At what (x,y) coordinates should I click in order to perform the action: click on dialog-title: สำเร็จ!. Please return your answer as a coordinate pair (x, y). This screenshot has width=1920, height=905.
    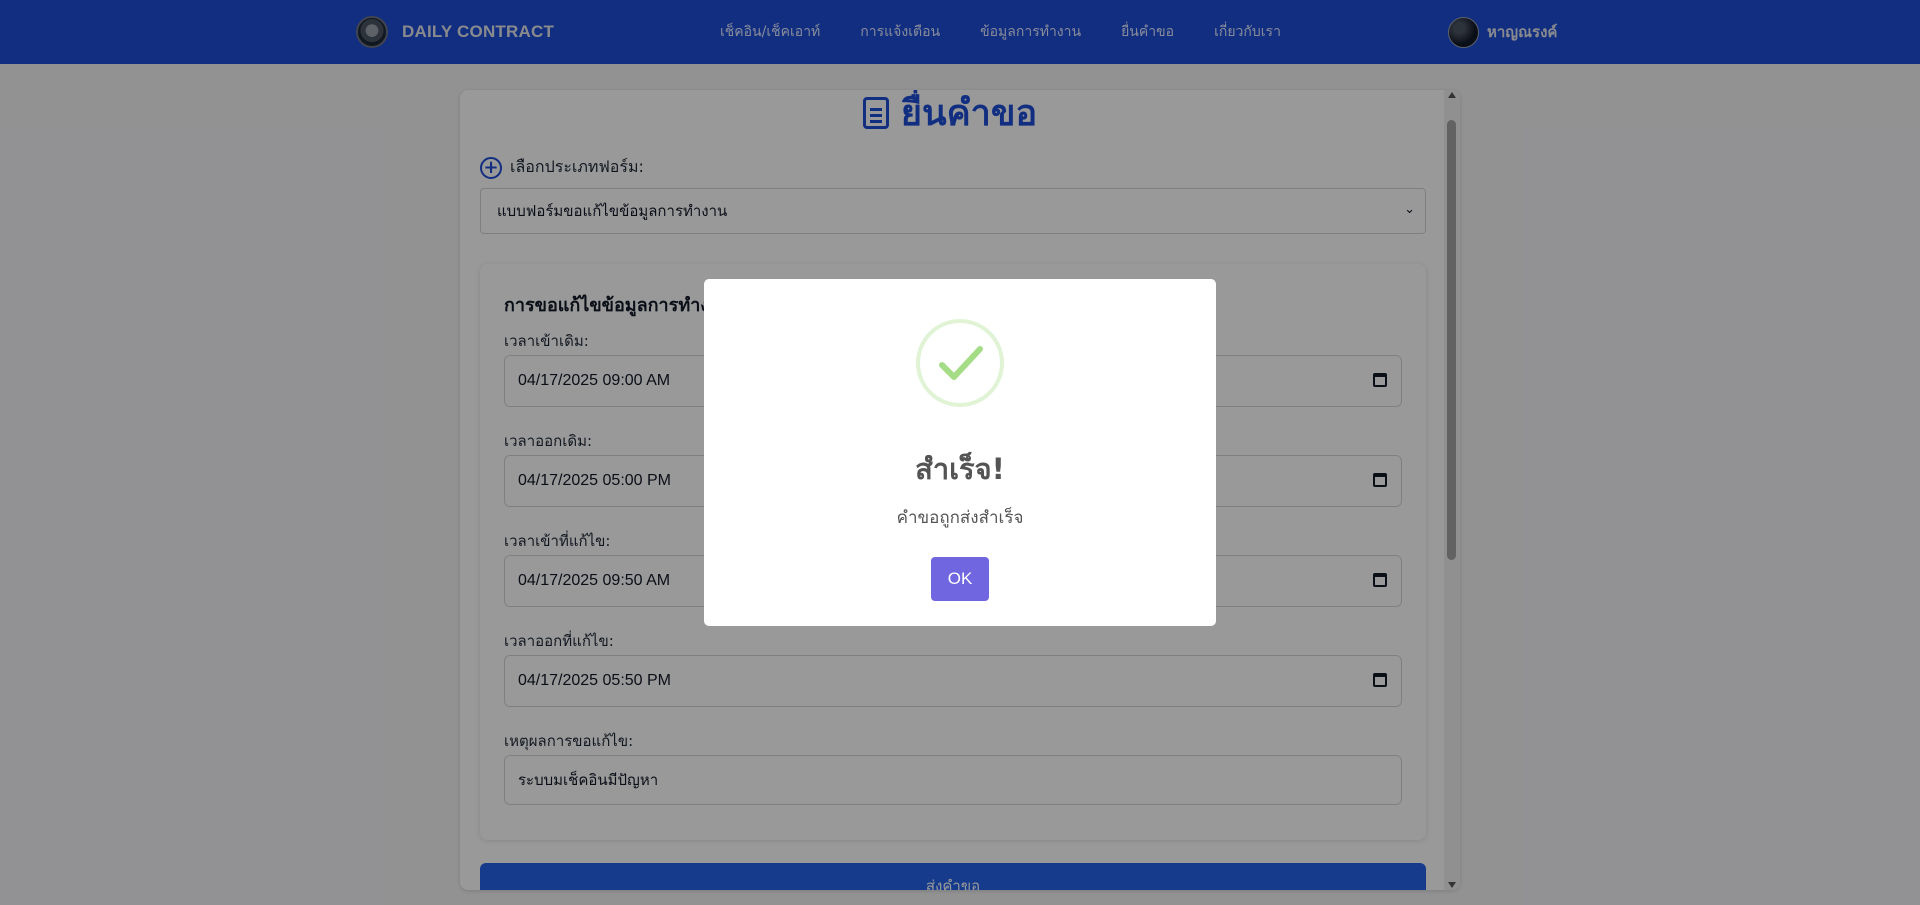
    Looking at the image, I should click on (960, 469).